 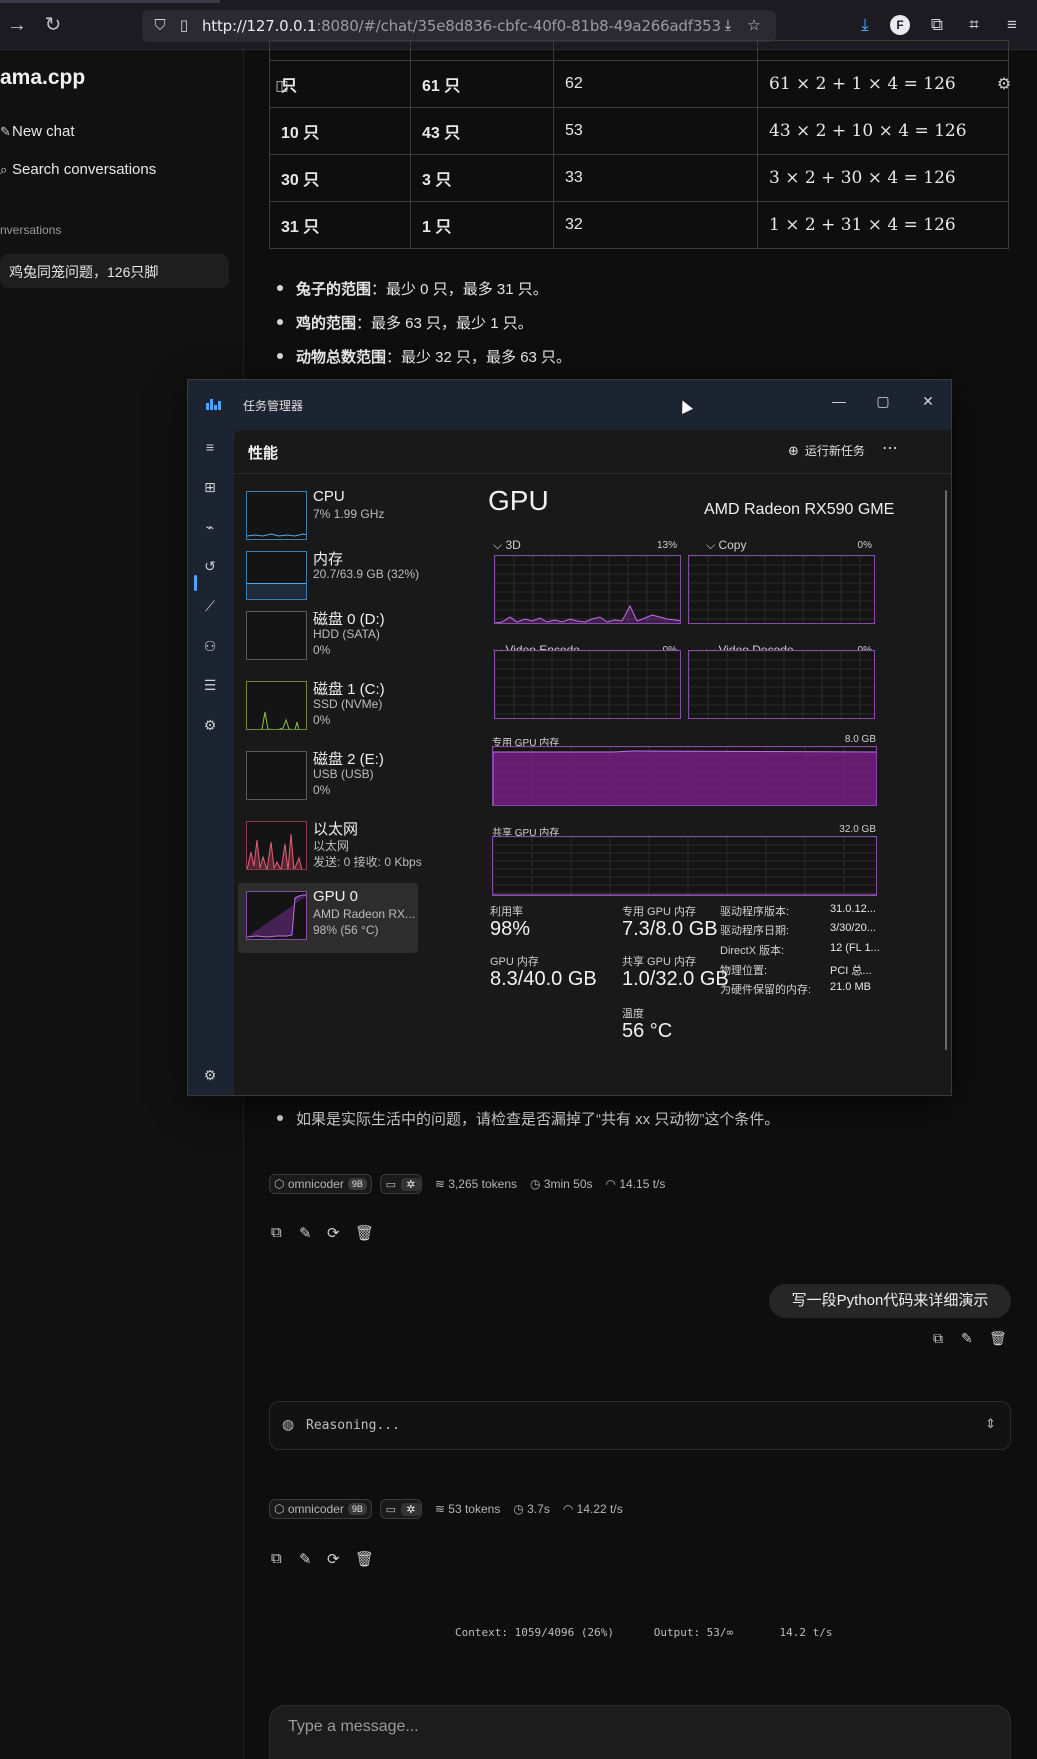 I want to click on list-item: 动物总数范围：最少 32 只，最多 63 只。, so click(x=424, y=363).